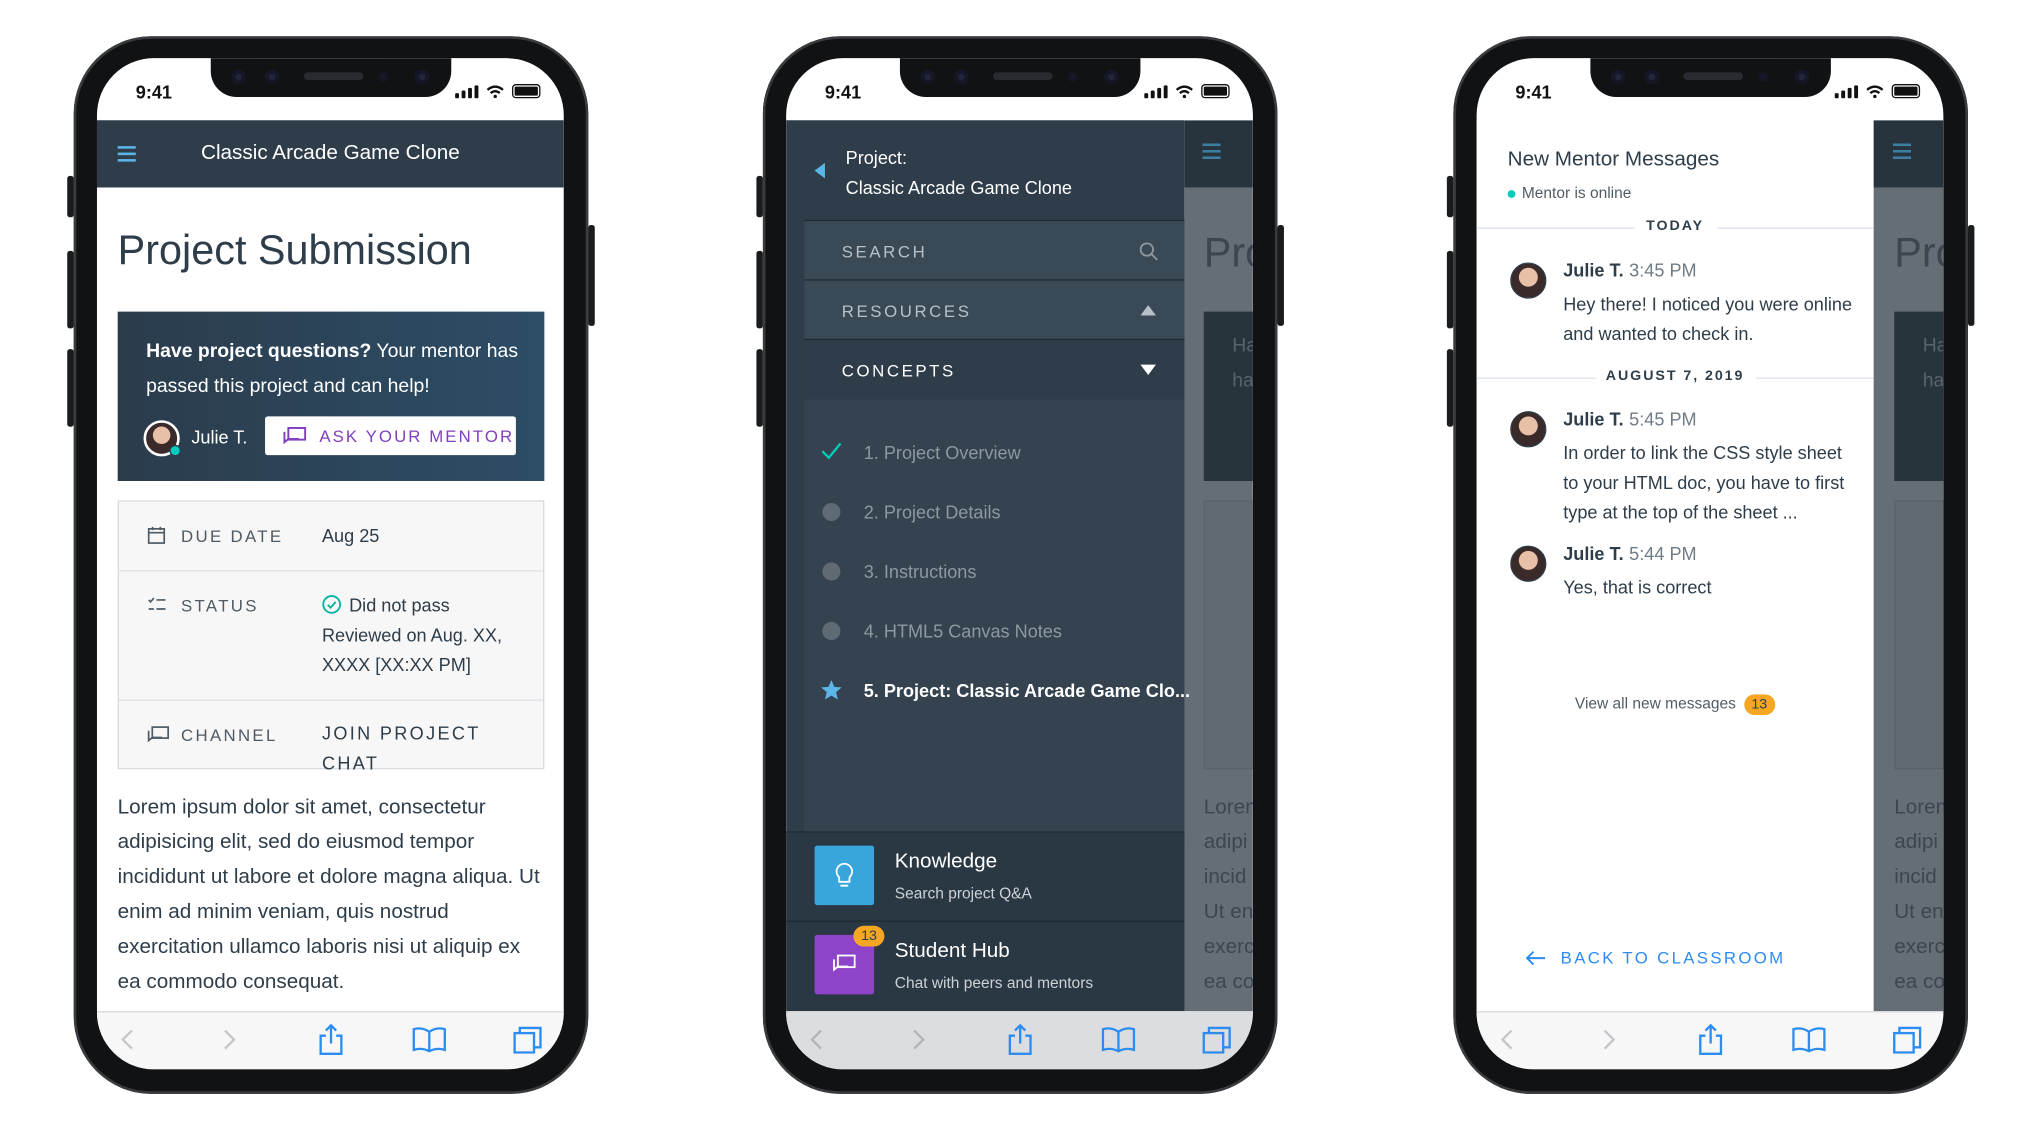  What do you see at coordinates (999, 877) in the screenshot?
I see `knowledge-tool: Knowledge Search project Q&A` at bounding box center [999, 877].